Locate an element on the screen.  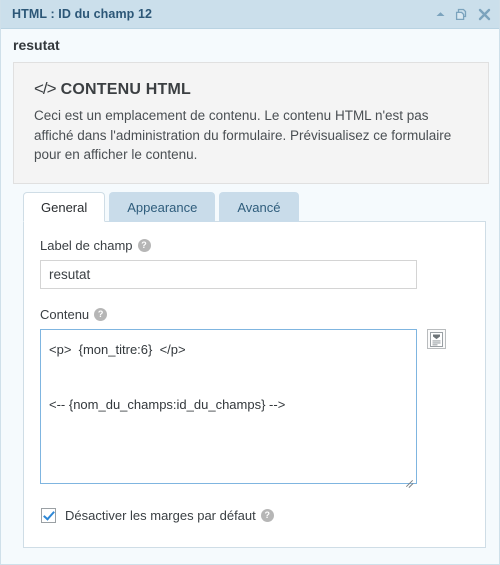
duplicate-icon is located at coordinates (462, 15).